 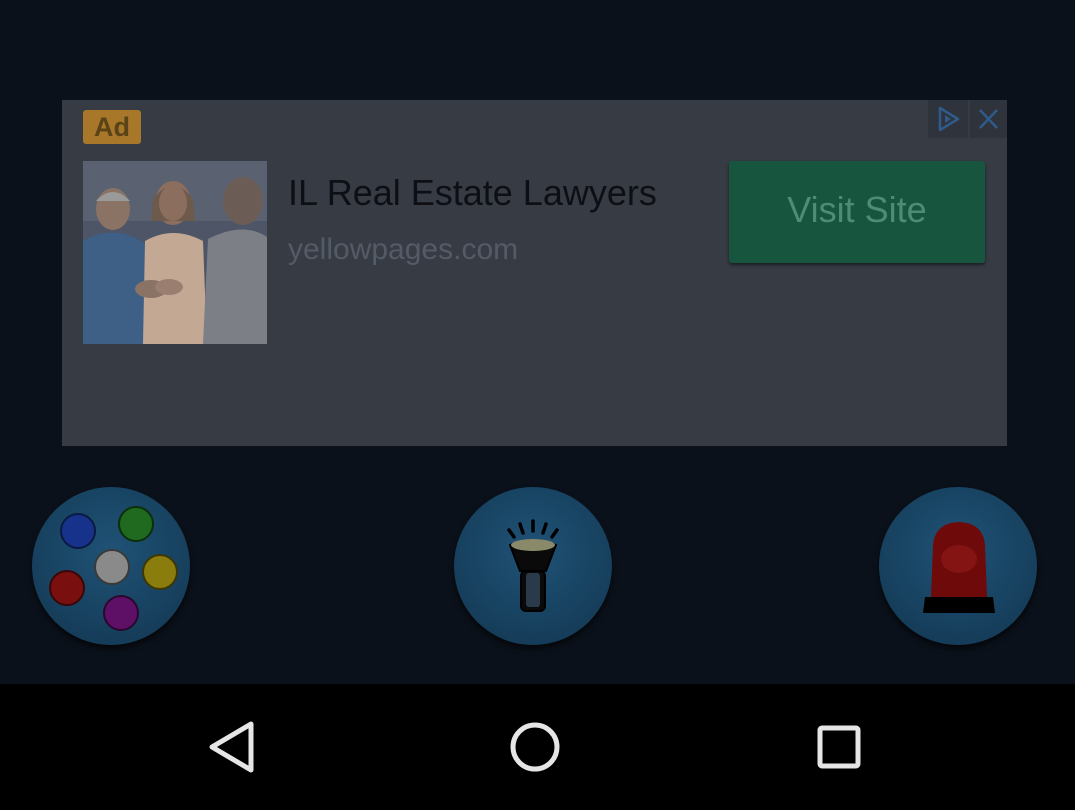 I want to click on ad-image, so click(x=175, y=252).